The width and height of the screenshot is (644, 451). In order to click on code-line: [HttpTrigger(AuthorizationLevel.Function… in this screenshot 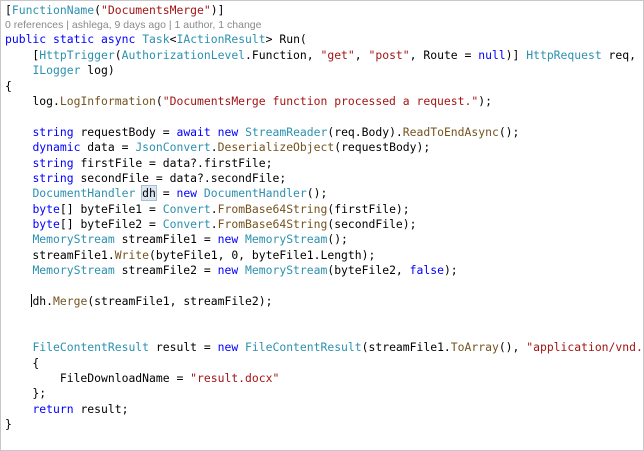, I will do `click(320, 54)`.